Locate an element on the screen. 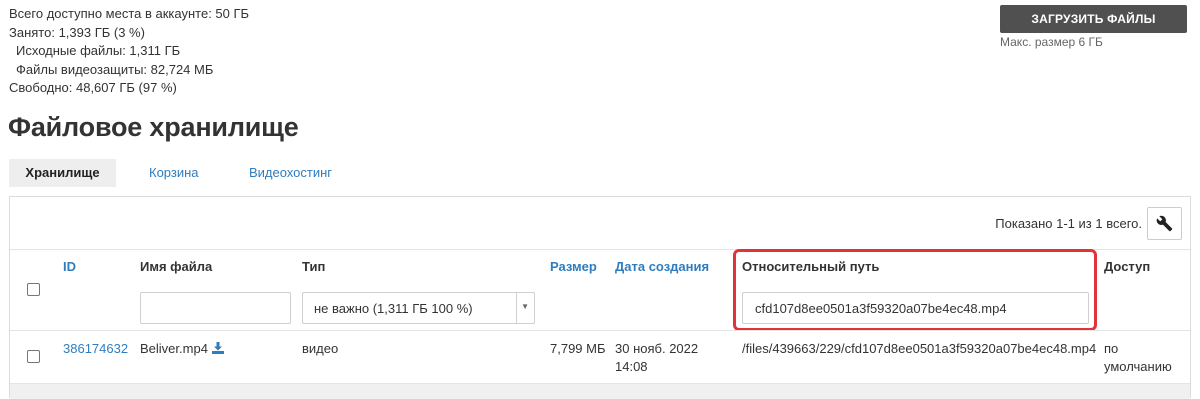 The image size is (1200, 399). quota-used: Занято: 1,393 ГБ (3 %) is located at coordinates (77, 32).